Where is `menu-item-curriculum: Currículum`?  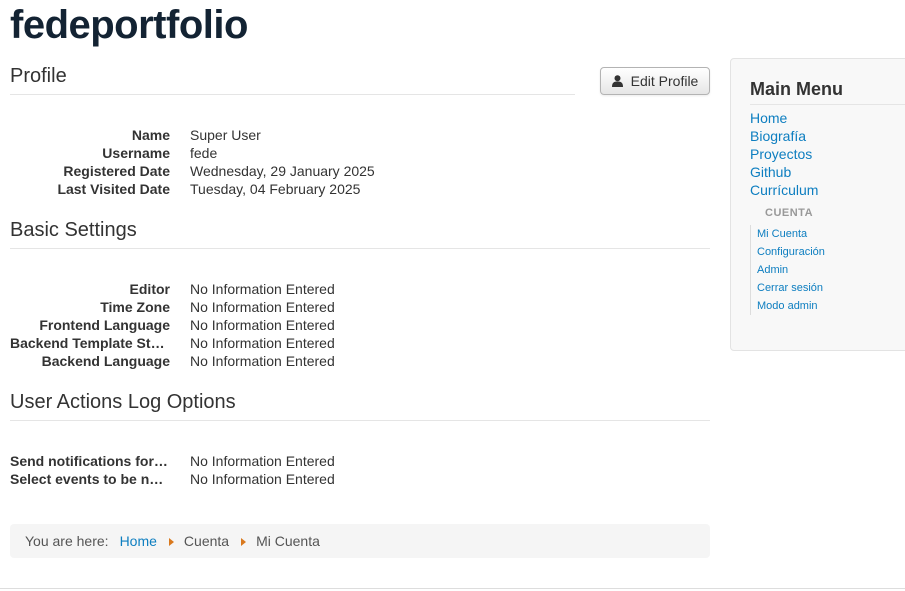 menu-item-curriculum: Currículum is located at coordinates (827, 190).